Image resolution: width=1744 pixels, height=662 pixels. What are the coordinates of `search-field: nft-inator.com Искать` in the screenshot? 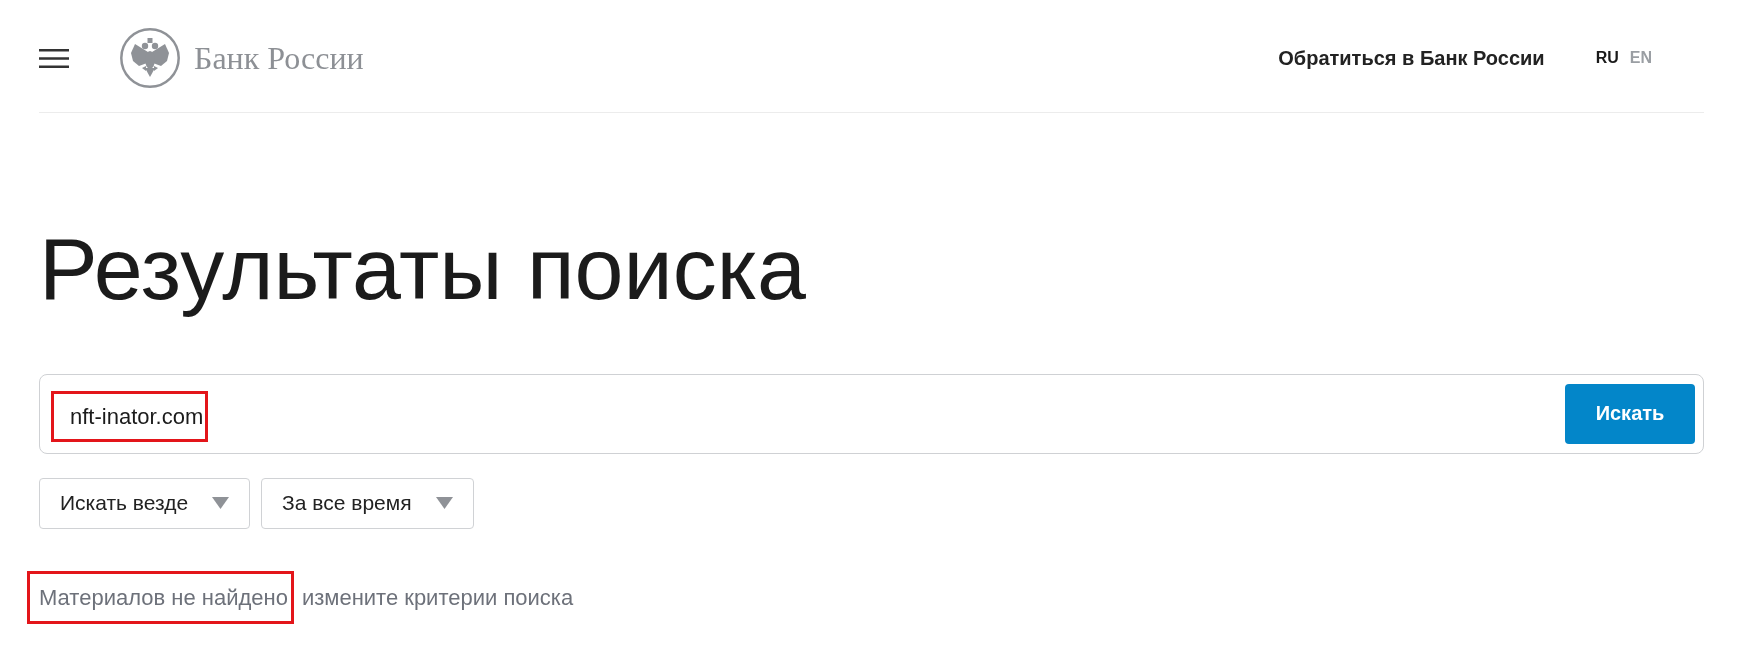 It's located at (871, 413).